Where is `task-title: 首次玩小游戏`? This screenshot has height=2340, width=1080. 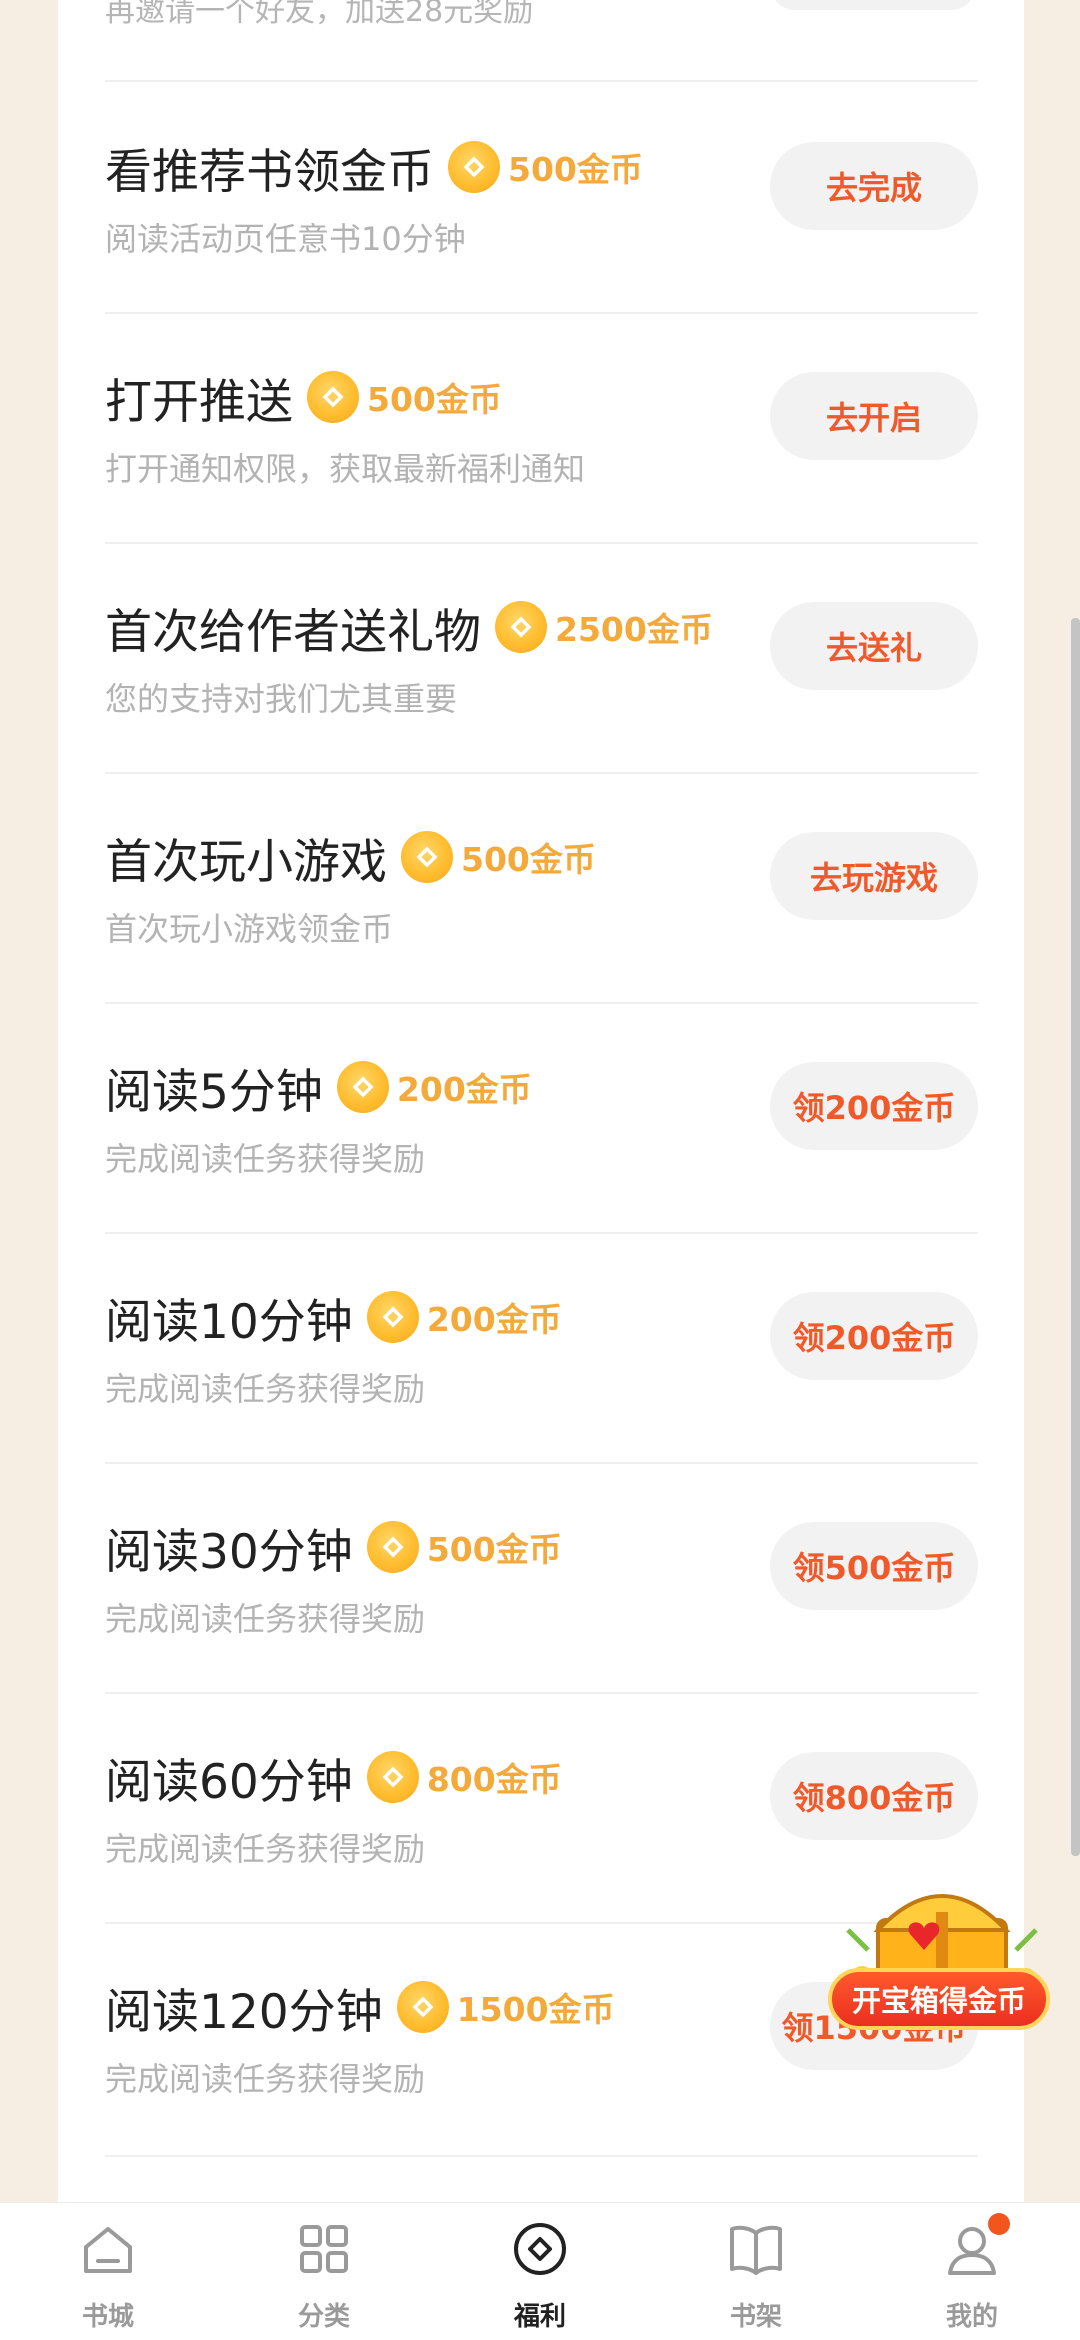 task-title: 首次玩小游戏 is located at coordinates (246, 862).